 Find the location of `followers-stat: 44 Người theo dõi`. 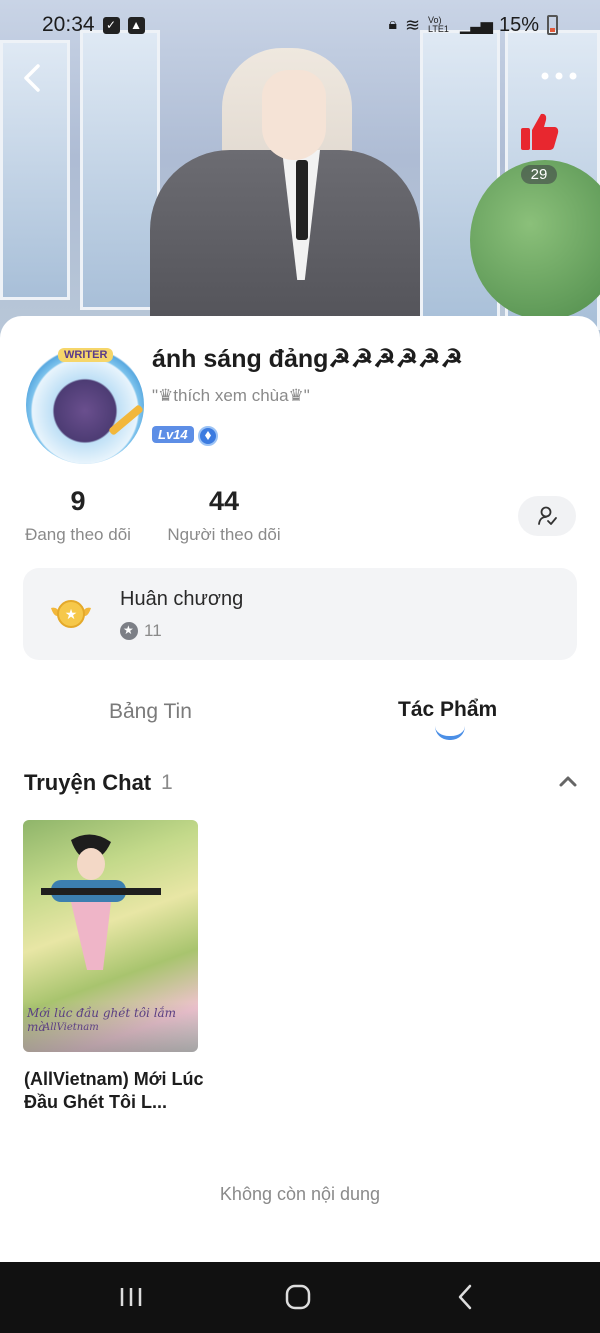

followers-stat: 44 Người theo dõi is located at coordinates (224, 515).